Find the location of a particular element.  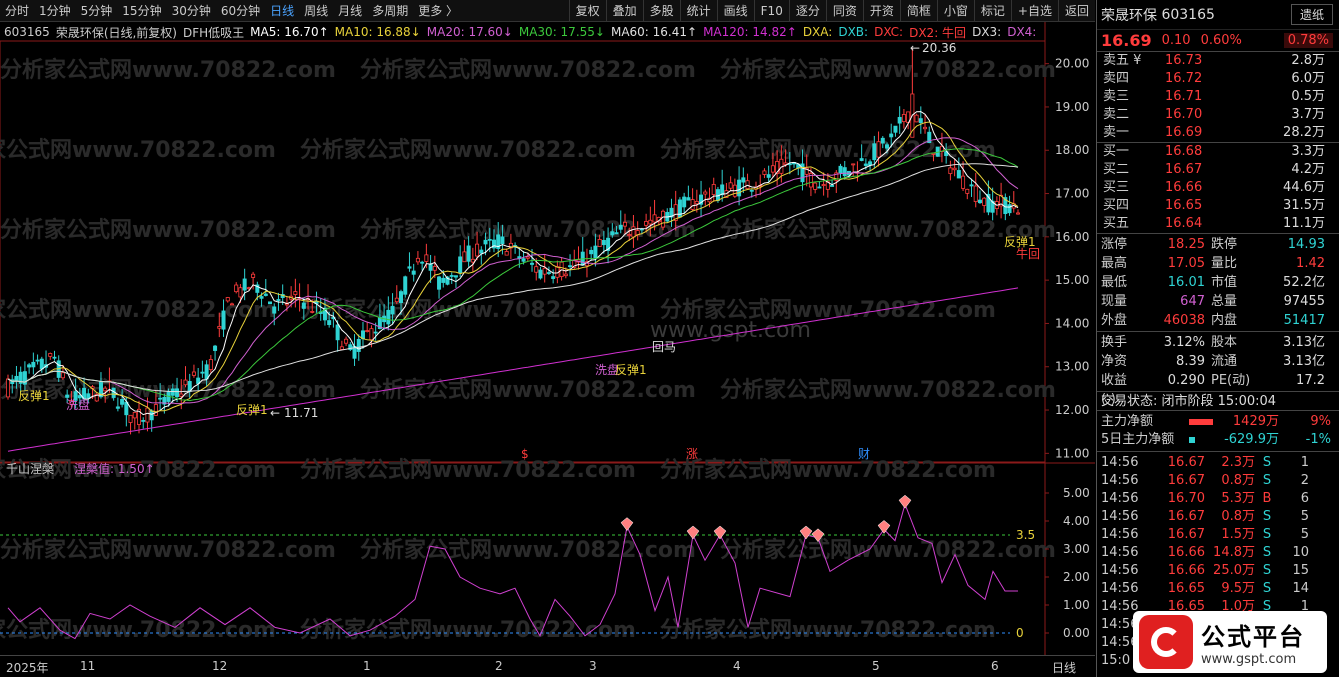

tick-count: 1 is located at coordinates (1304, 462).